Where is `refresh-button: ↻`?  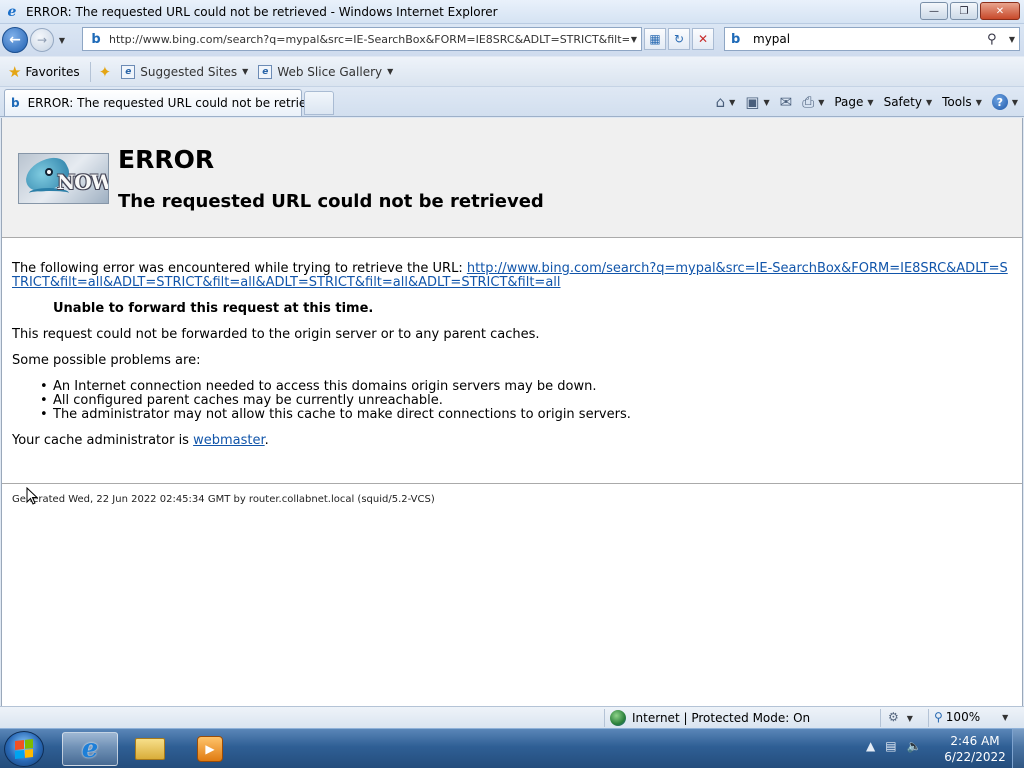 refresh-button: ↻ is located at coordinates (679, 39).